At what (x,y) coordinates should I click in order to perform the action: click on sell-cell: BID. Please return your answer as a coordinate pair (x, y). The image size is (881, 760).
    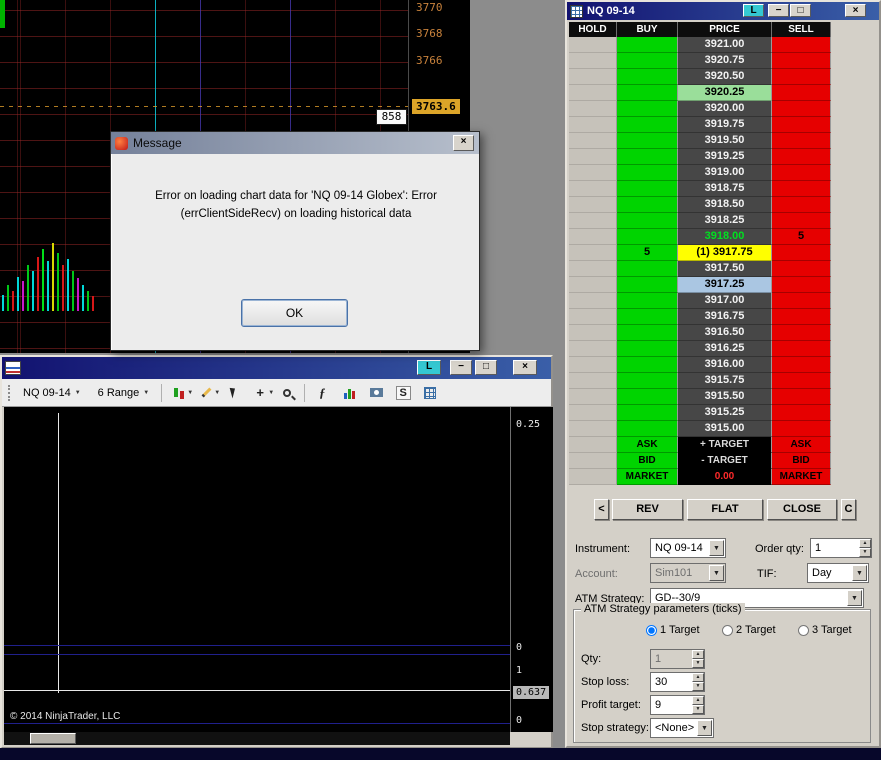
    Looking at the image, I should click on (801, 461).